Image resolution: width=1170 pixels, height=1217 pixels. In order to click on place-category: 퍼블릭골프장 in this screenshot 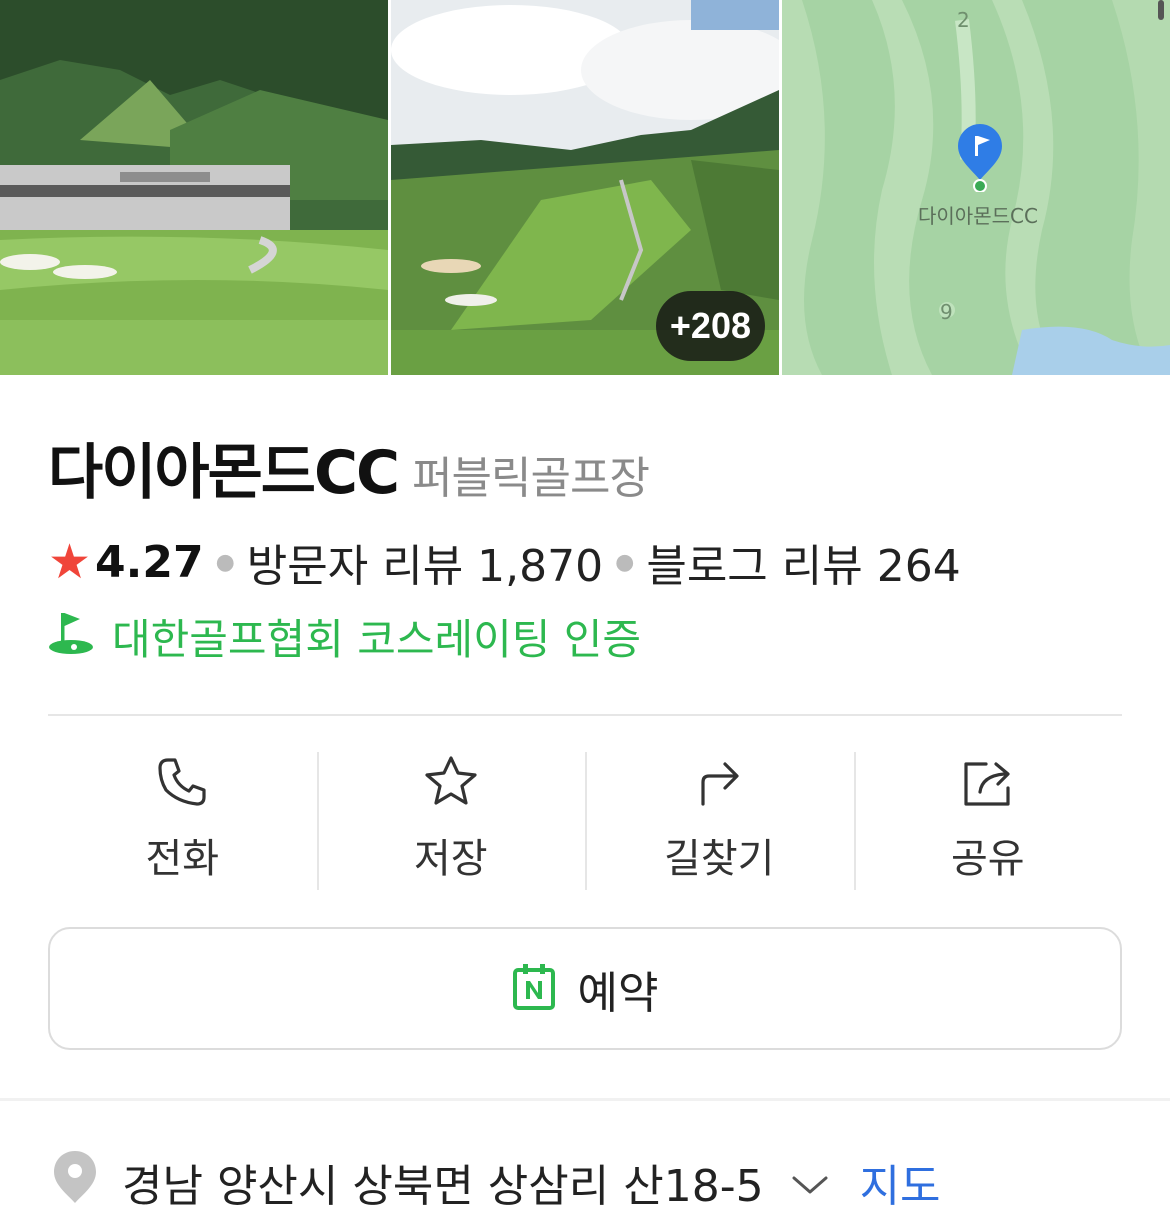, I will do `click(531, 478)`.